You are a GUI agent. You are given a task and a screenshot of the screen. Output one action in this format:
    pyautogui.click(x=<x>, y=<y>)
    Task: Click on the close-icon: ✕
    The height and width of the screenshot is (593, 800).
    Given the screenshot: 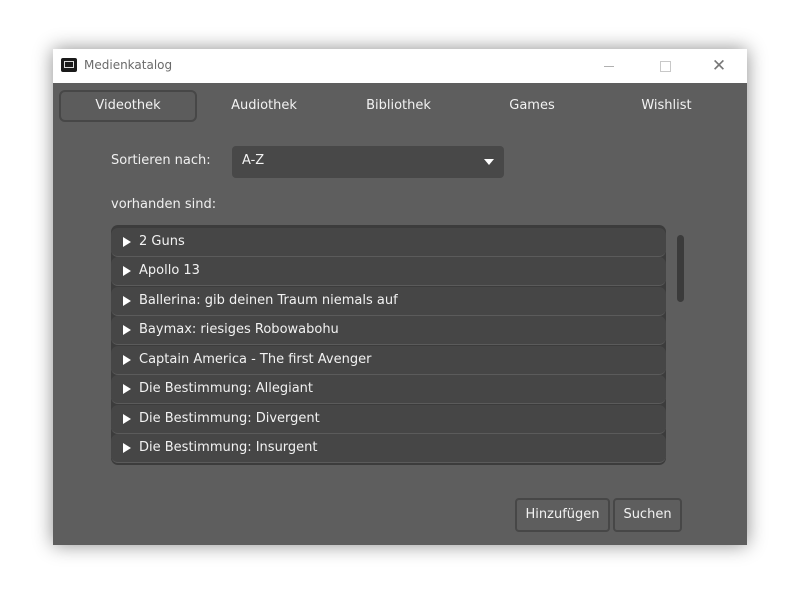 What is the action you would take?
    pyautogui.click(x=719, y=66)
    